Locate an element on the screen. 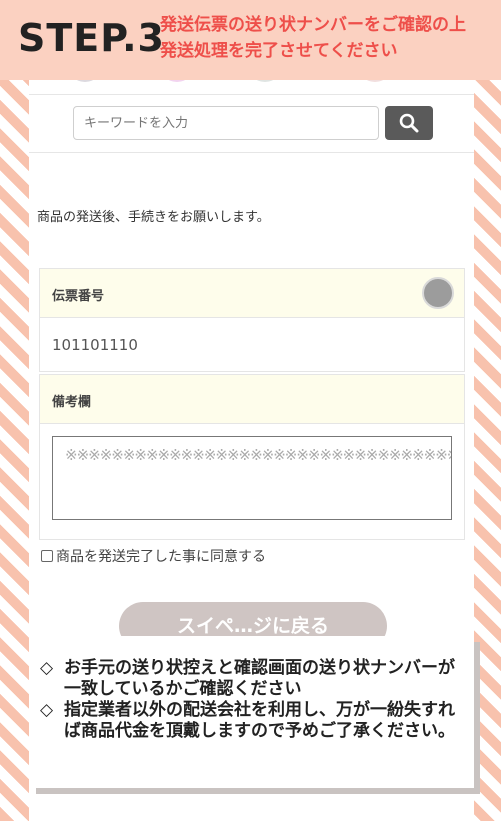 The height and width of the screenshot is (821, 501). step-instruction-line2: 発送処理を完了させてください is located at coordinates (279, 51).